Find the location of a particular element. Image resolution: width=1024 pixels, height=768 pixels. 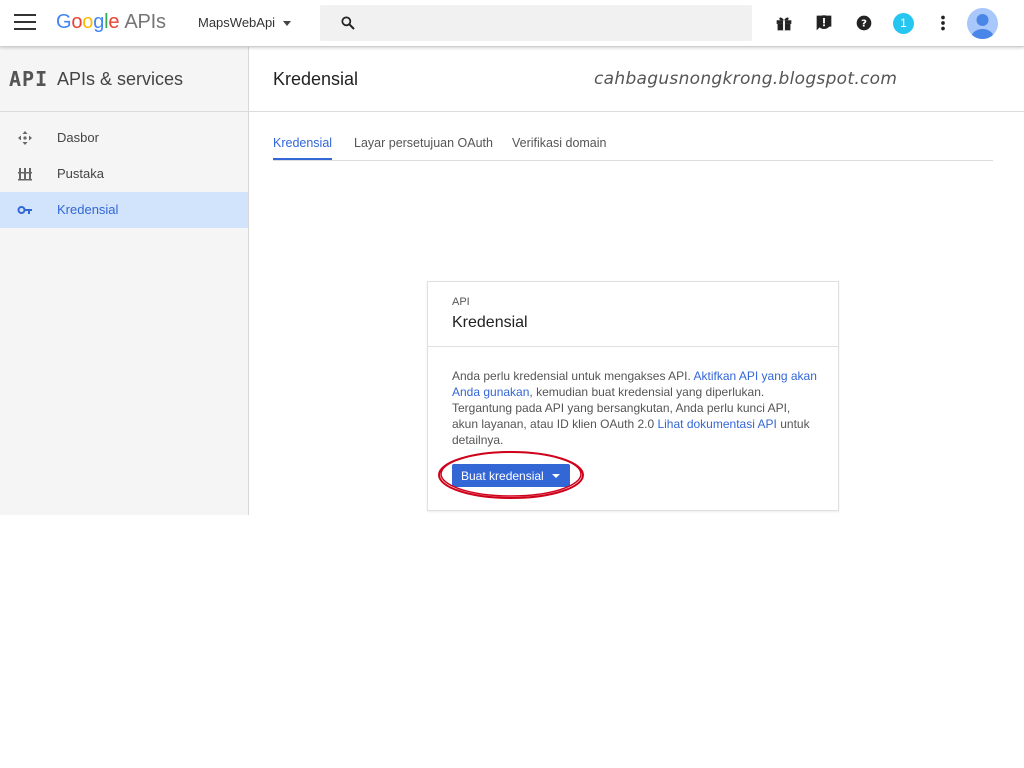

watermark: cahbagusnongkrong.blogspot.com is located at coordinates (746, 79).